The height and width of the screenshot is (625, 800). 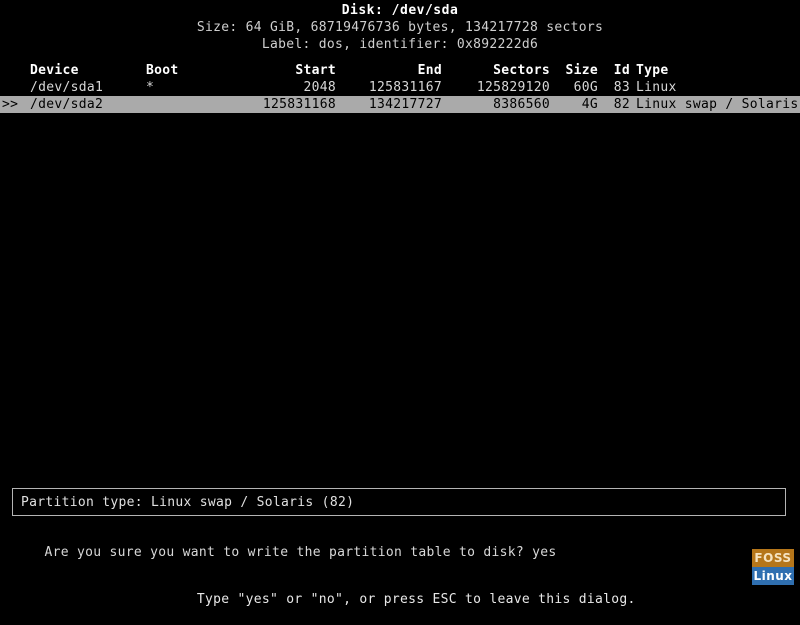 What do you see at coordinates (773, 576) in the screenshot?
I see `watermark-linux-text: Linux` at bounding box center [773, 576].